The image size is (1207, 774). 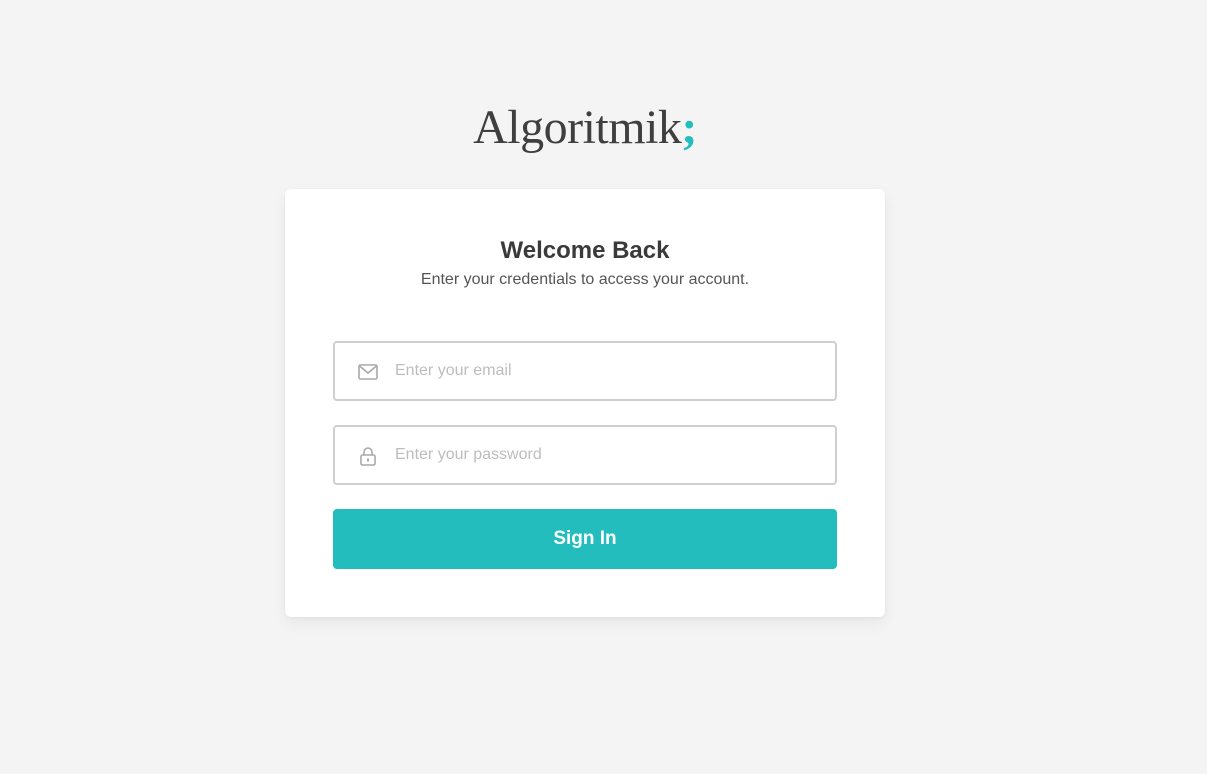 What do you see at coordinates (577, 127) in the screenshot?
I see `brand-name: Algoritmik` at bounding box center [577, 127].